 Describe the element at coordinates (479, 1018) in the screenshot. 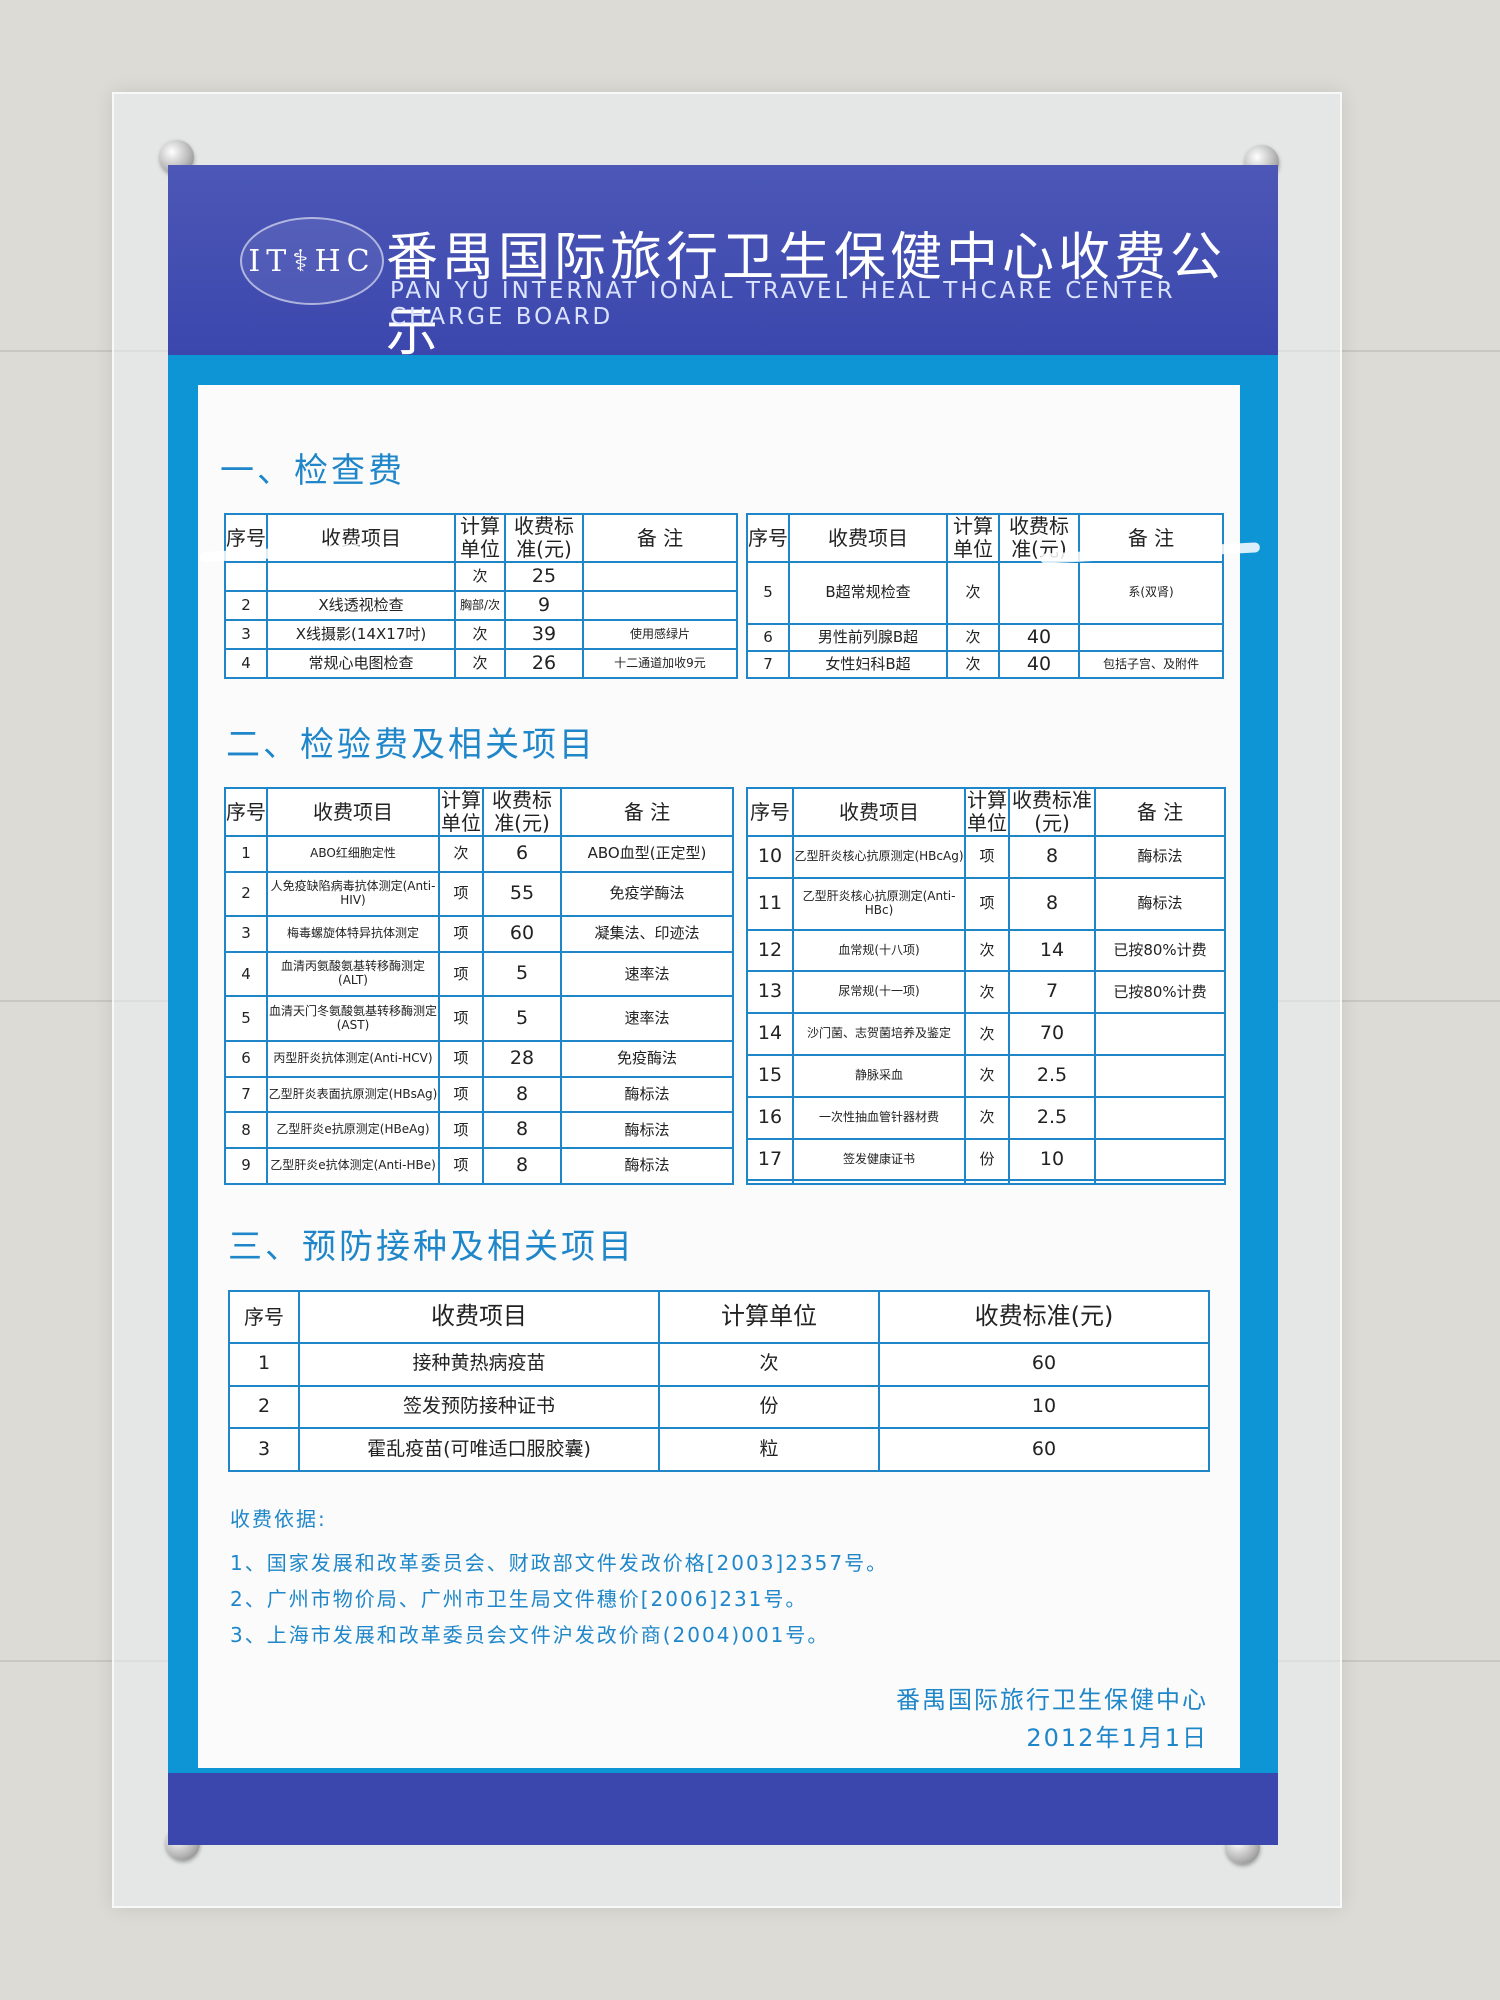

I see `table-row: 5 血清天门冬氨酸氨基转移酶测定(AST) 项 5 速率法` at that location.